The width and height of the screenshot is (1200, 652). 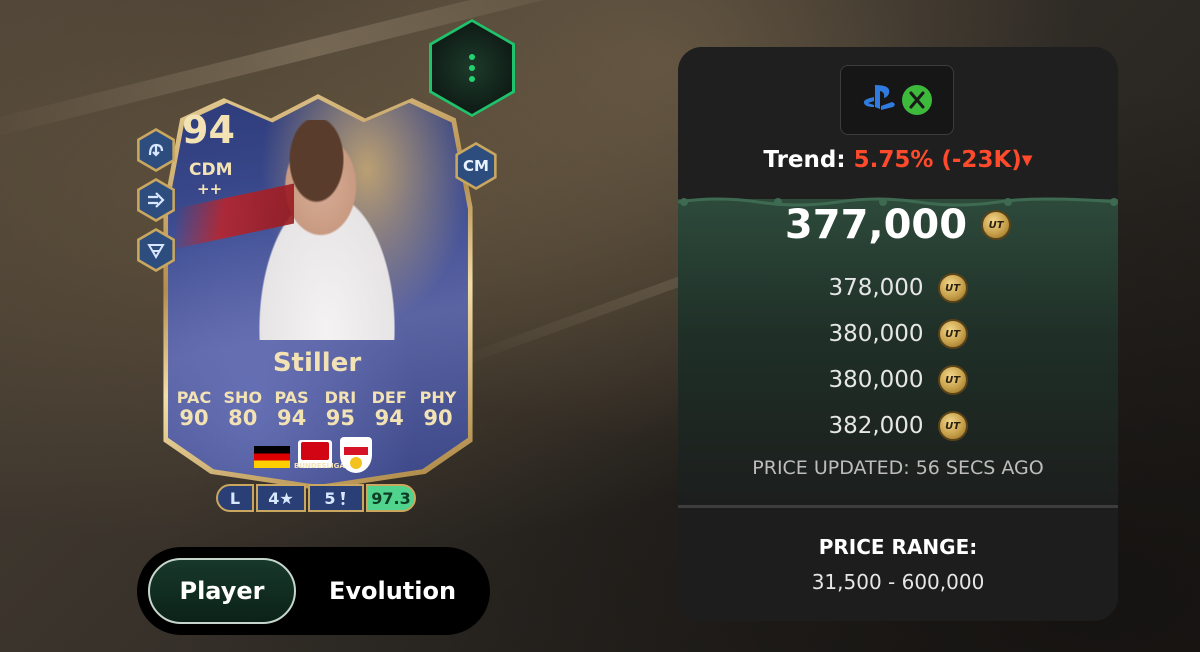 I want to click on price-updated-text: PRICE UPDATED: 56 SECS AGO, so click(x=898, y=468).